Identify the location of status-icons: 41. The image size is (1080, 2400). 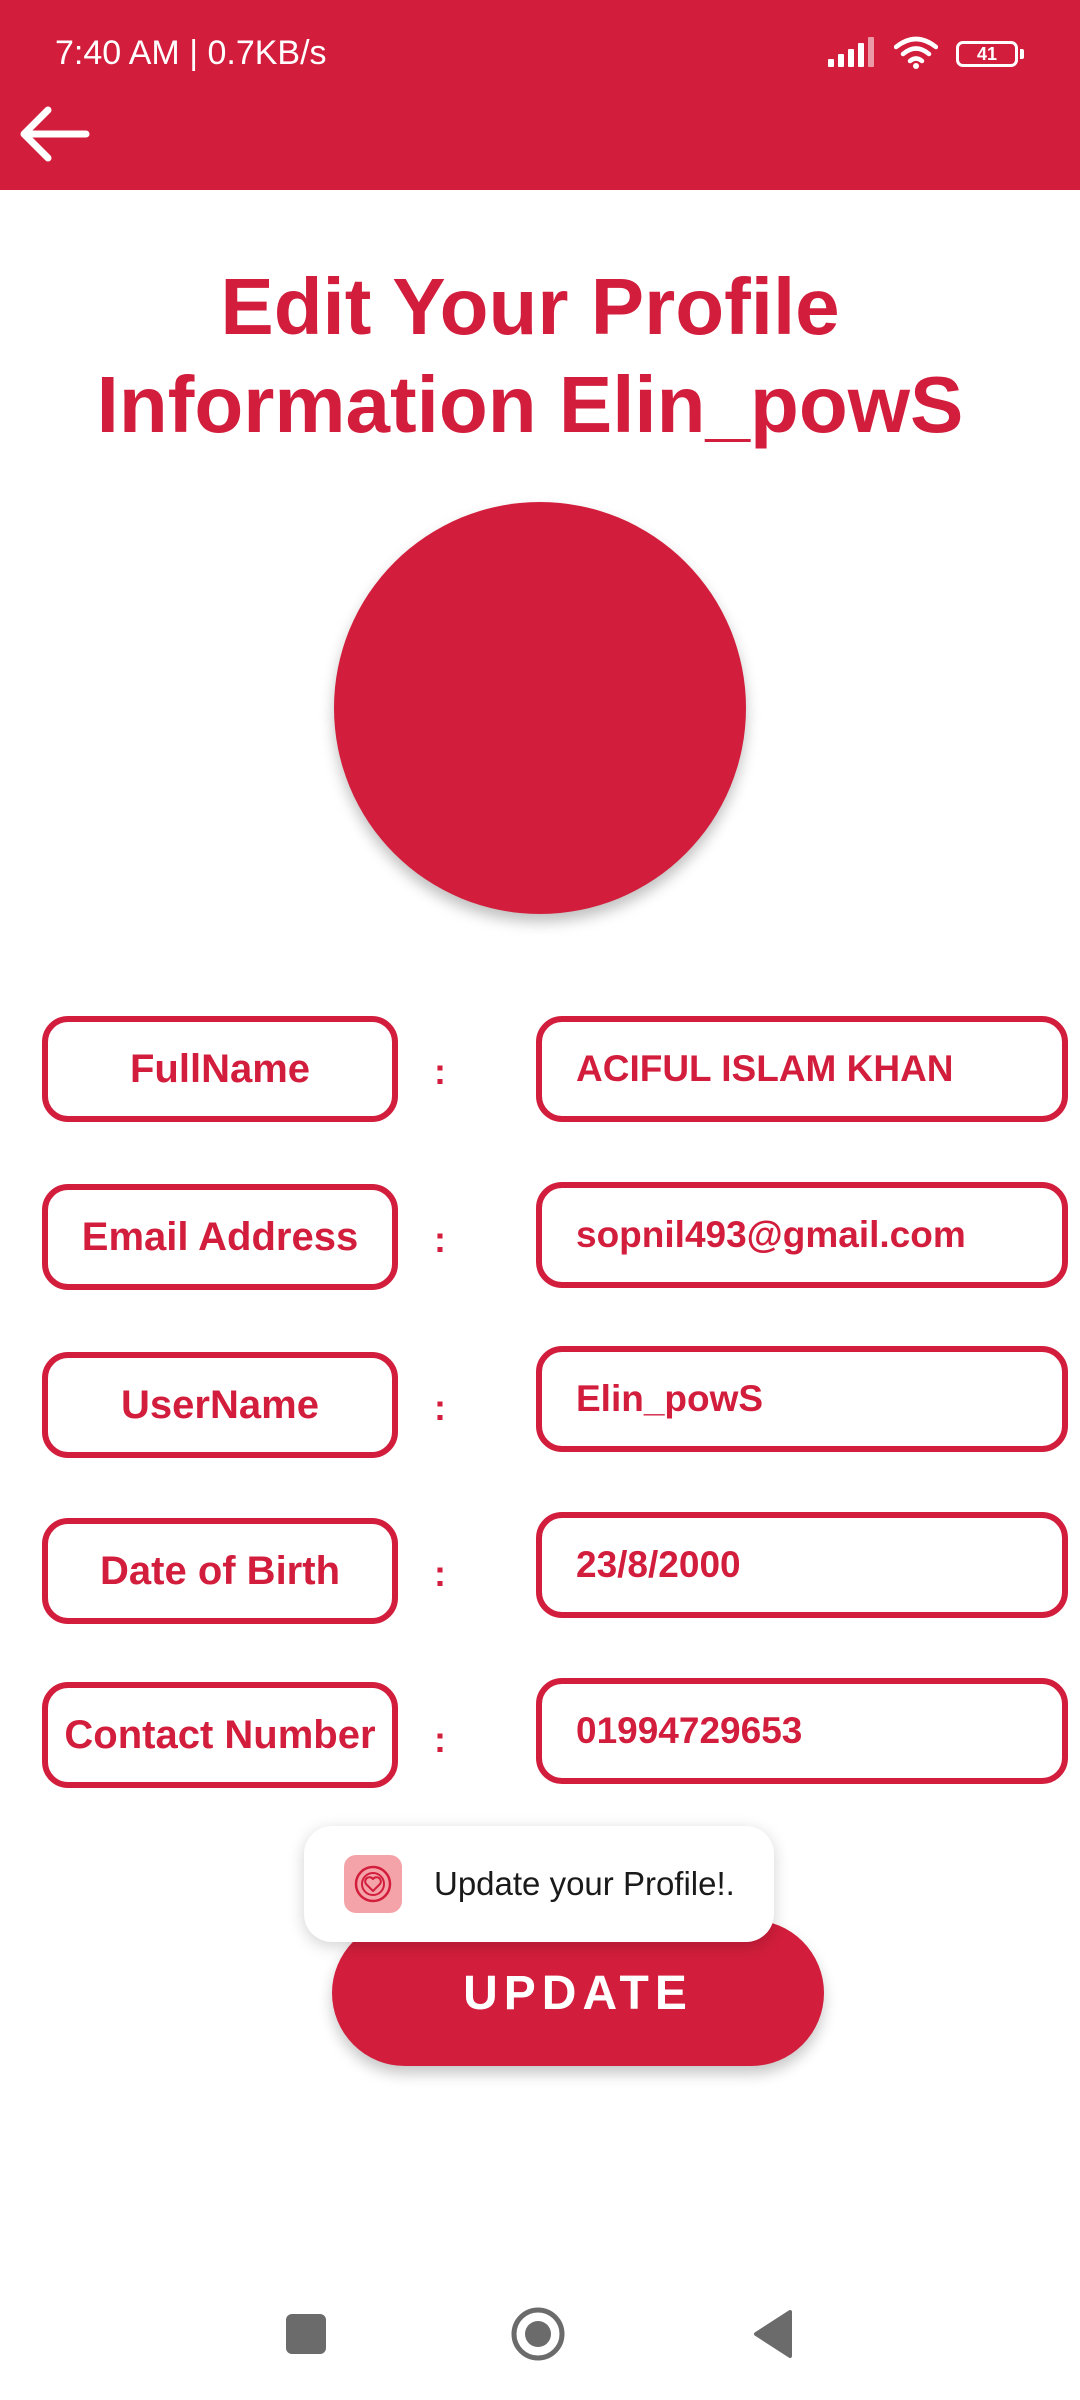
(926, 54).